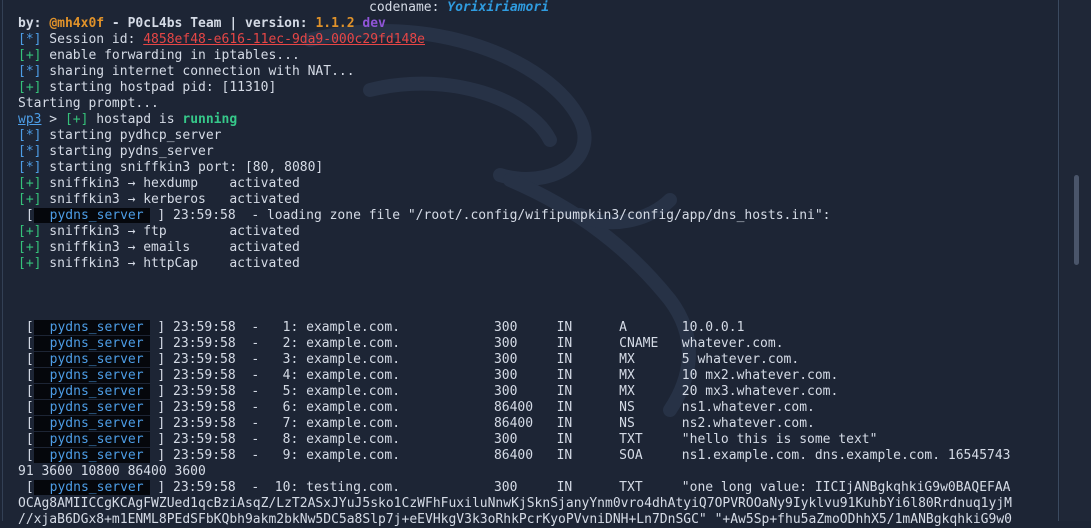  What do you see at coordinates (538, 168) in the screenshot?
I see `log-line: [*] starting sniffkin3 port: [80, 8080]` at bounding box center [538, 168].